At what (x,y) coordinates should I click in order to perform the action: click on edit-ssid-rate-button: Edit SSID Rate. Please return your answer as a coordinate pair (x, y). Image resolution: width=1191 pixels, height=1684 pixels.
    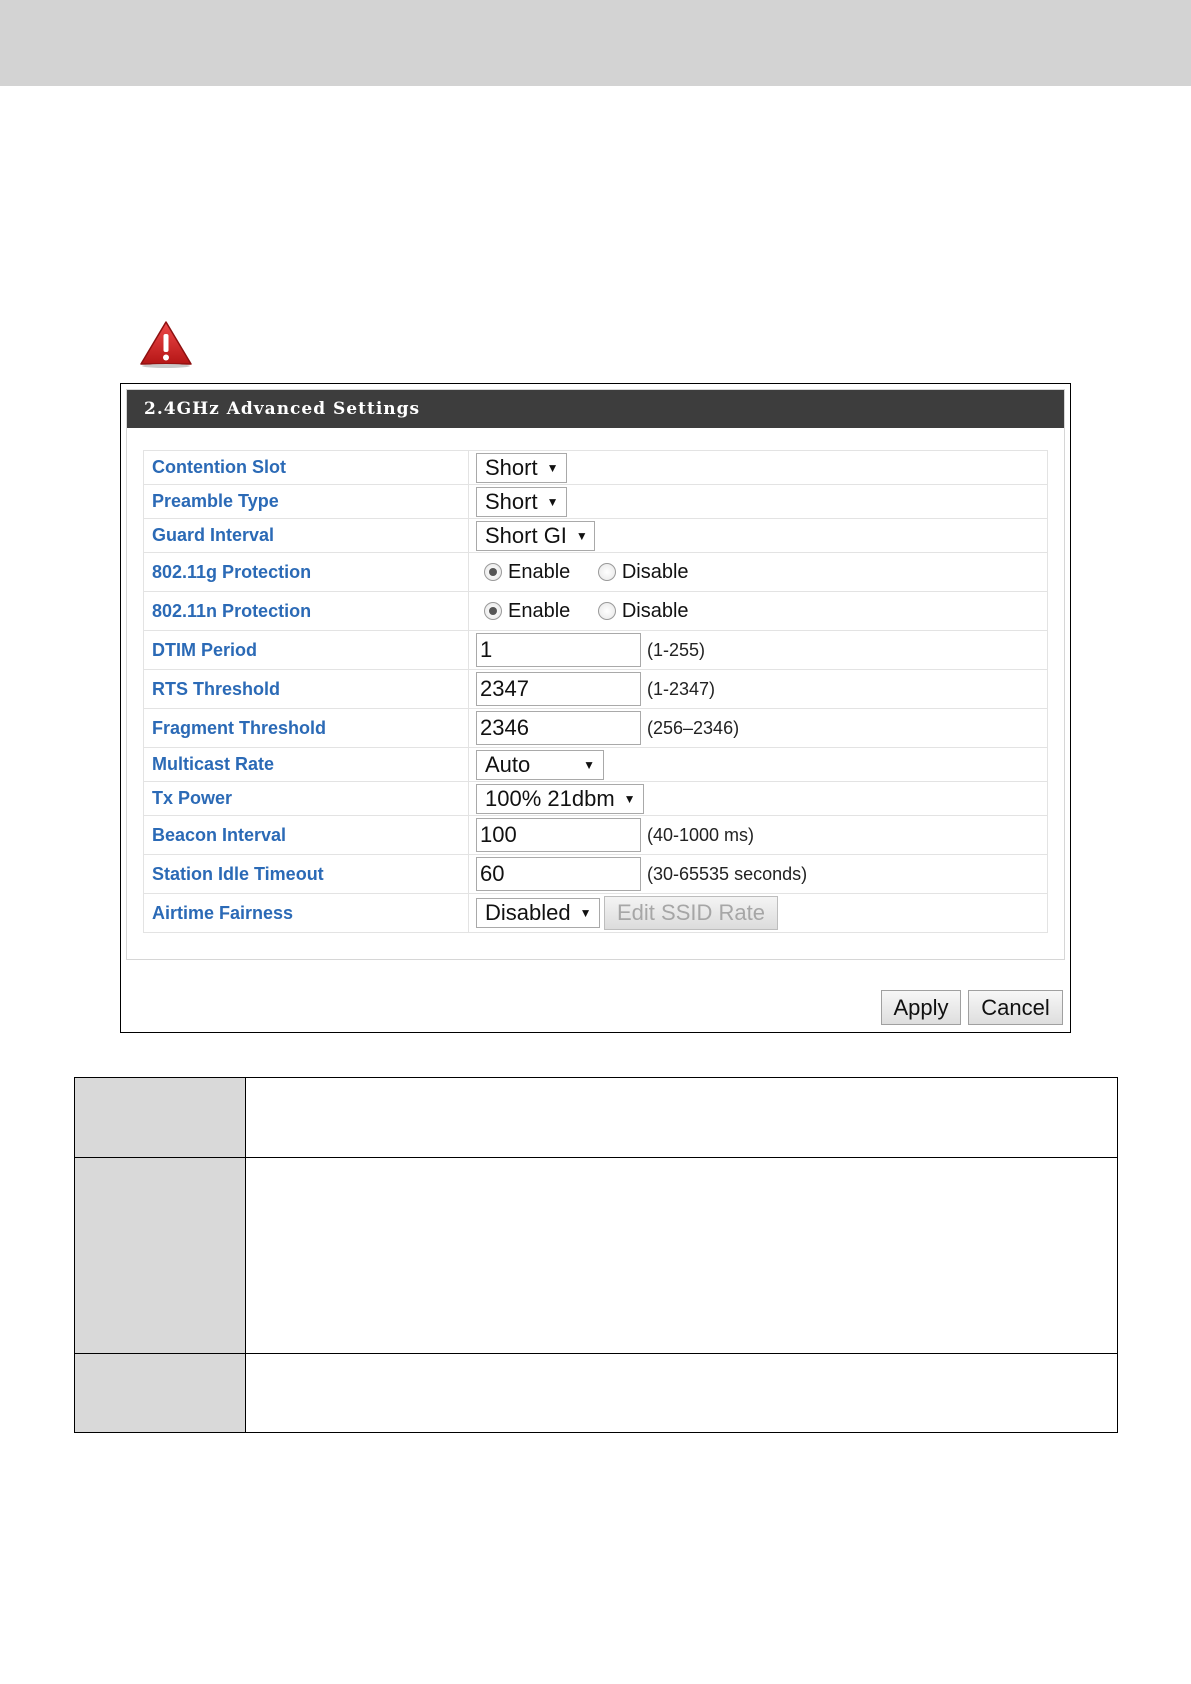
    Looking at the image, I should click on (691, 913).